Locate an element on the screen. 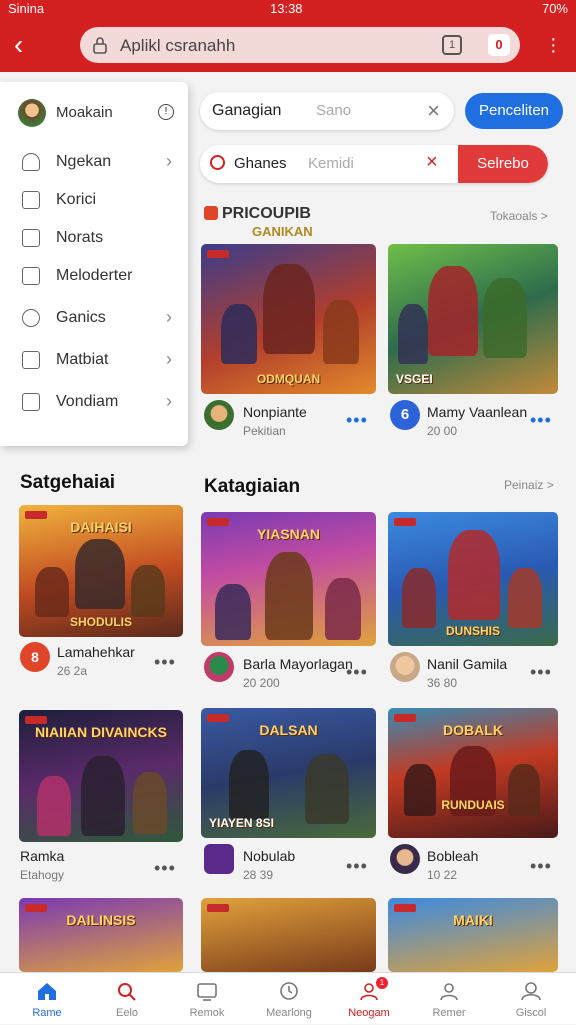  search-label: Ghanes is located at coordinates (260, 163).